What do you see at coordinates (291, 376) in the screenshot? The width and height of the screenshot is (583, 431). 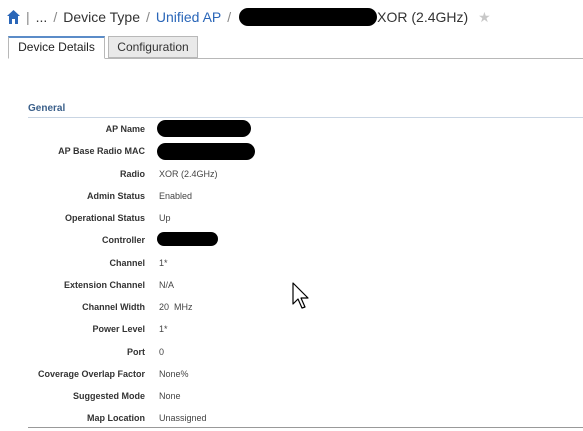 I see `field-row-coverage-overlap-factor: Coverage Overlap Factor None%` at bounding box center [291, 376].